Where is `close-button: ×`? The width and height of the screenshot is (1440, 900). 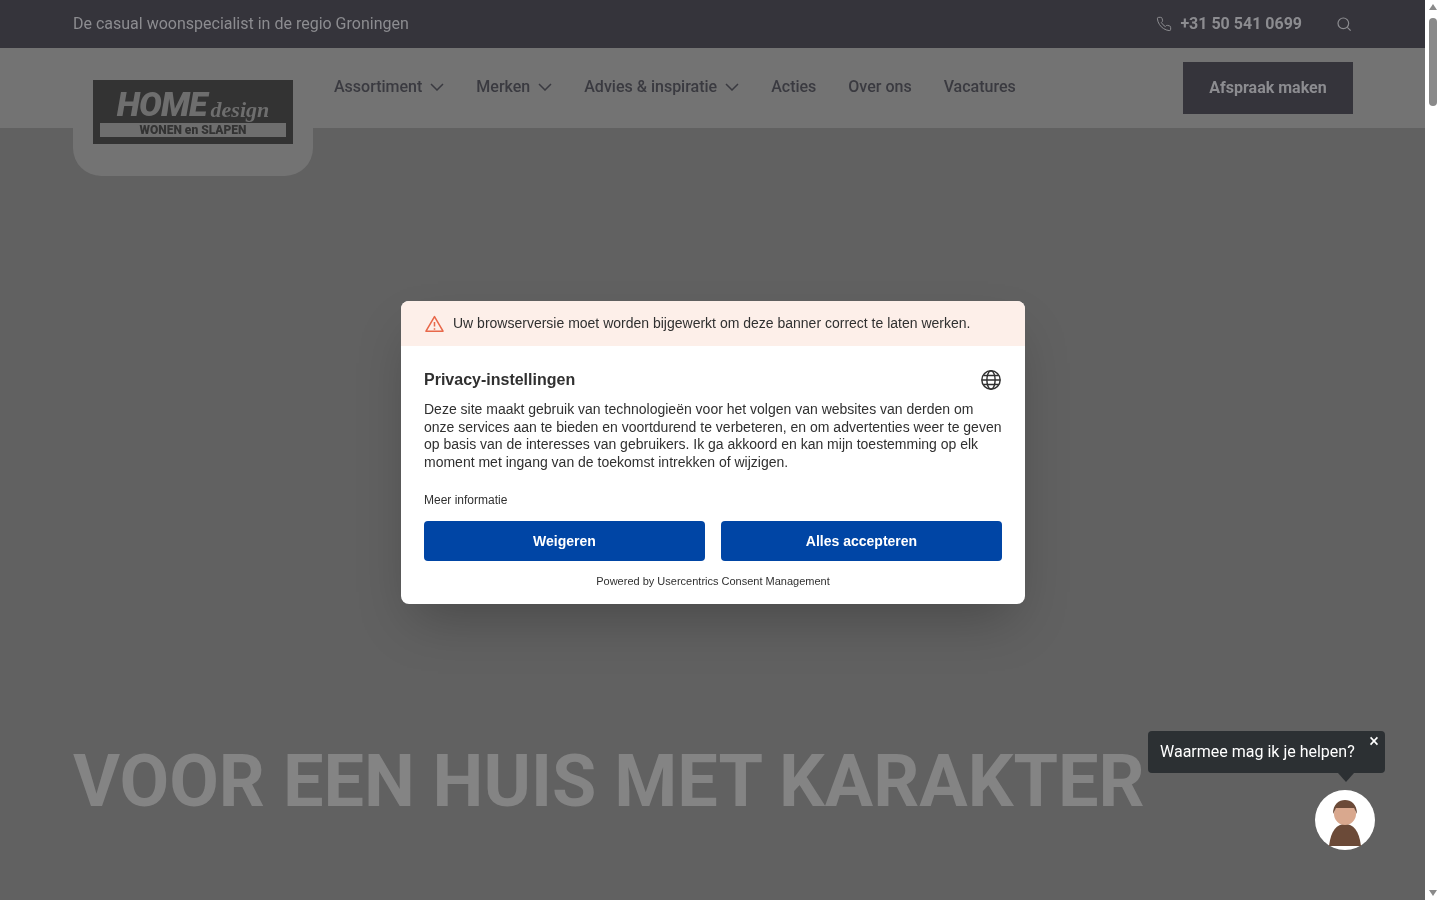 close-button: × is located at coordinates (1374, 741).